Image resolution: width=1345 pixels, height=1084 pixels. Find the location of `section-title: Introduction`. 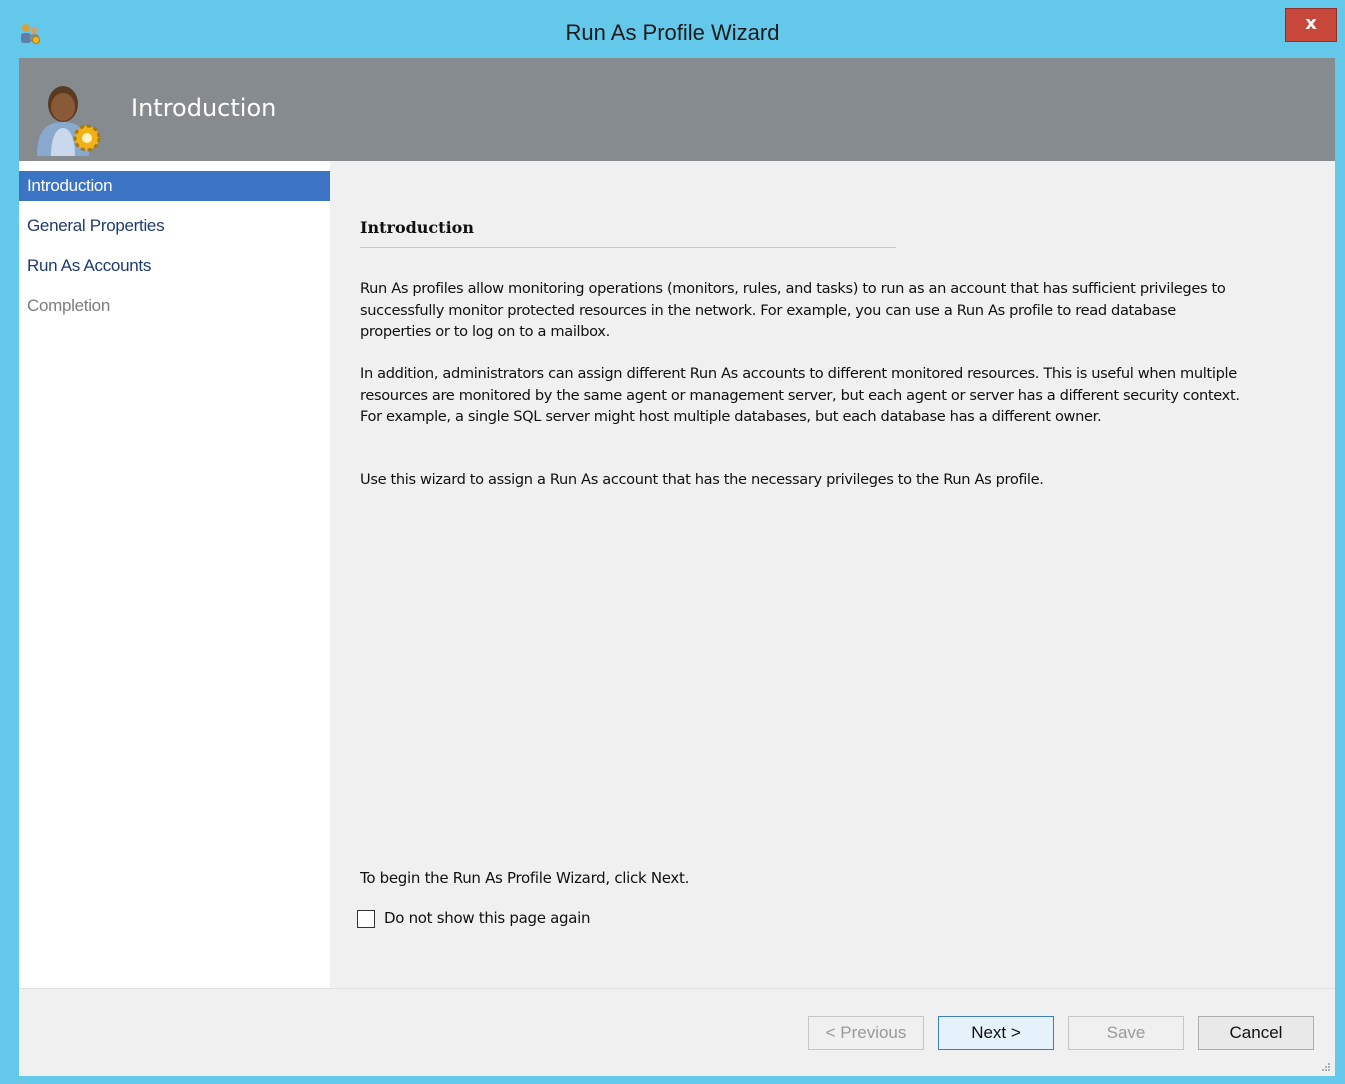

section-title: Introduction is located at coordinates (417, 227).